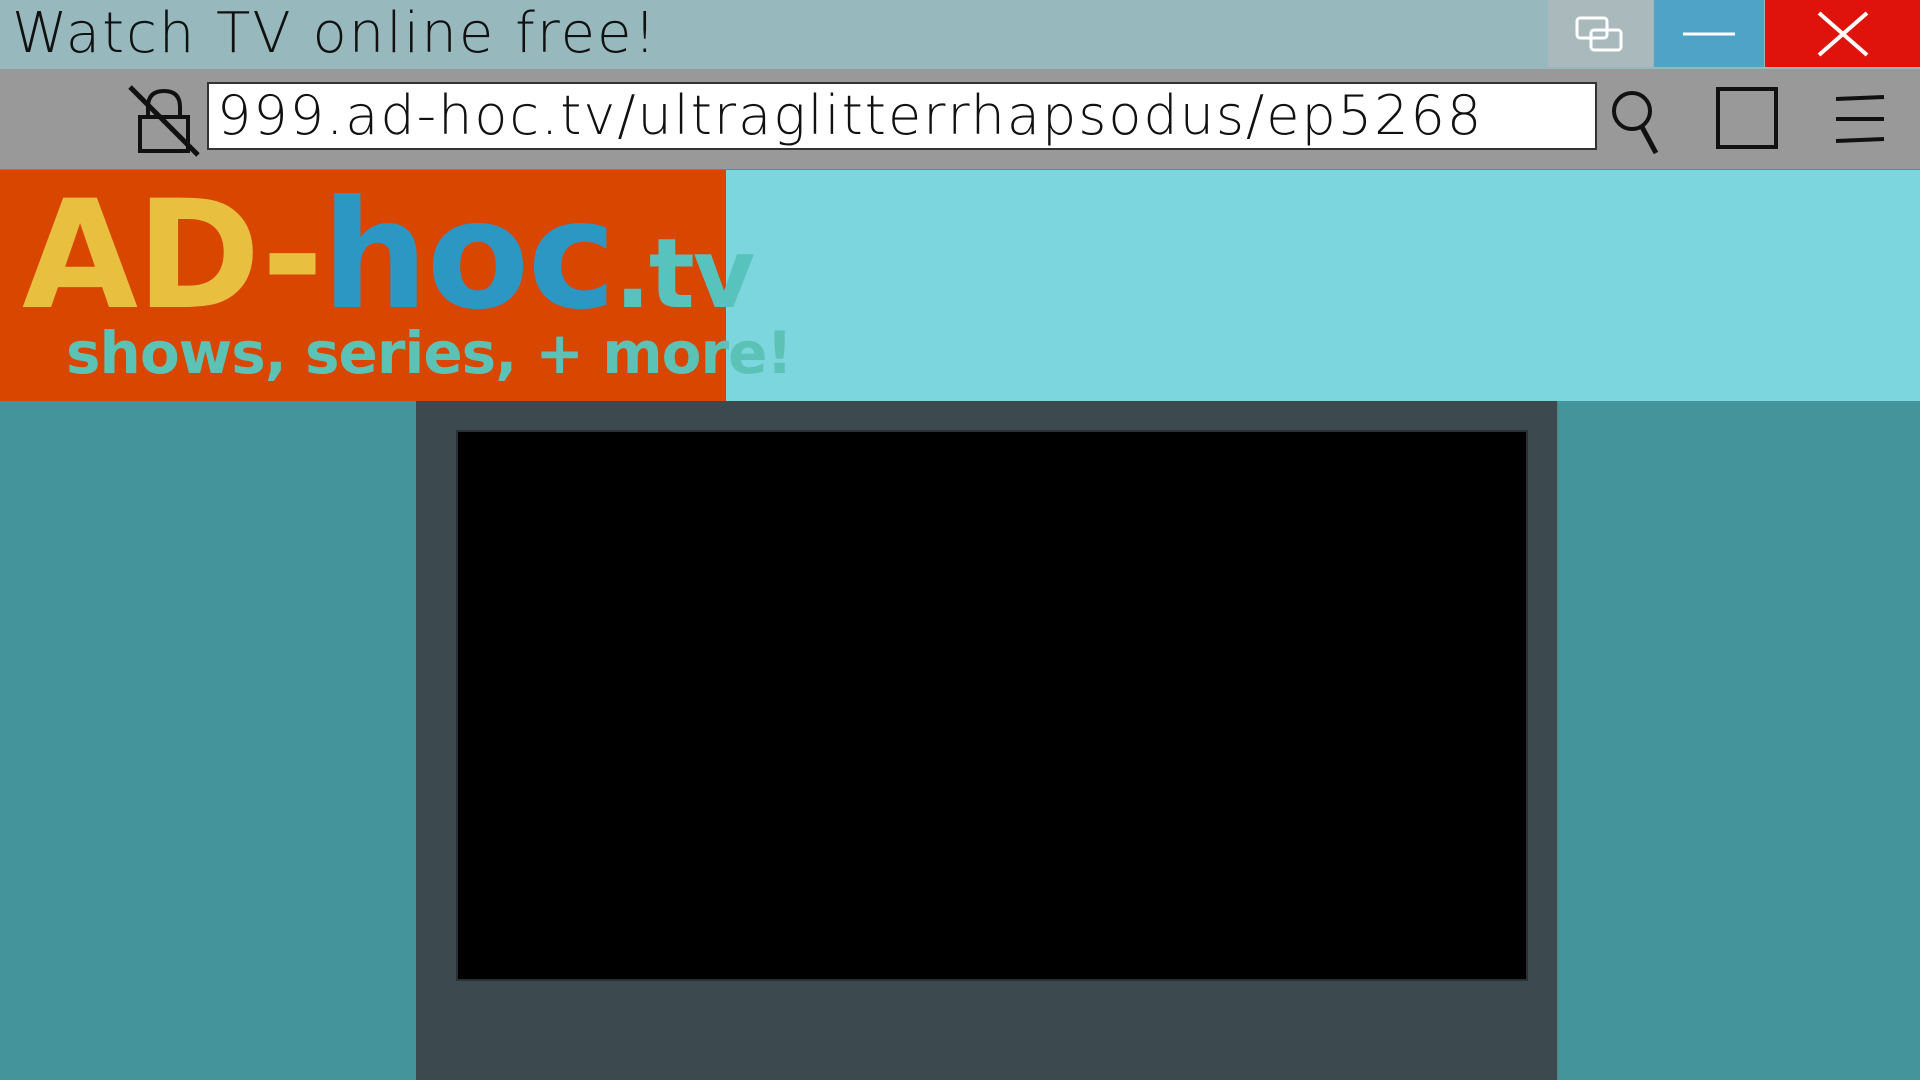  I want to click on logo-hoc-text: hoc, so click(469, 256).